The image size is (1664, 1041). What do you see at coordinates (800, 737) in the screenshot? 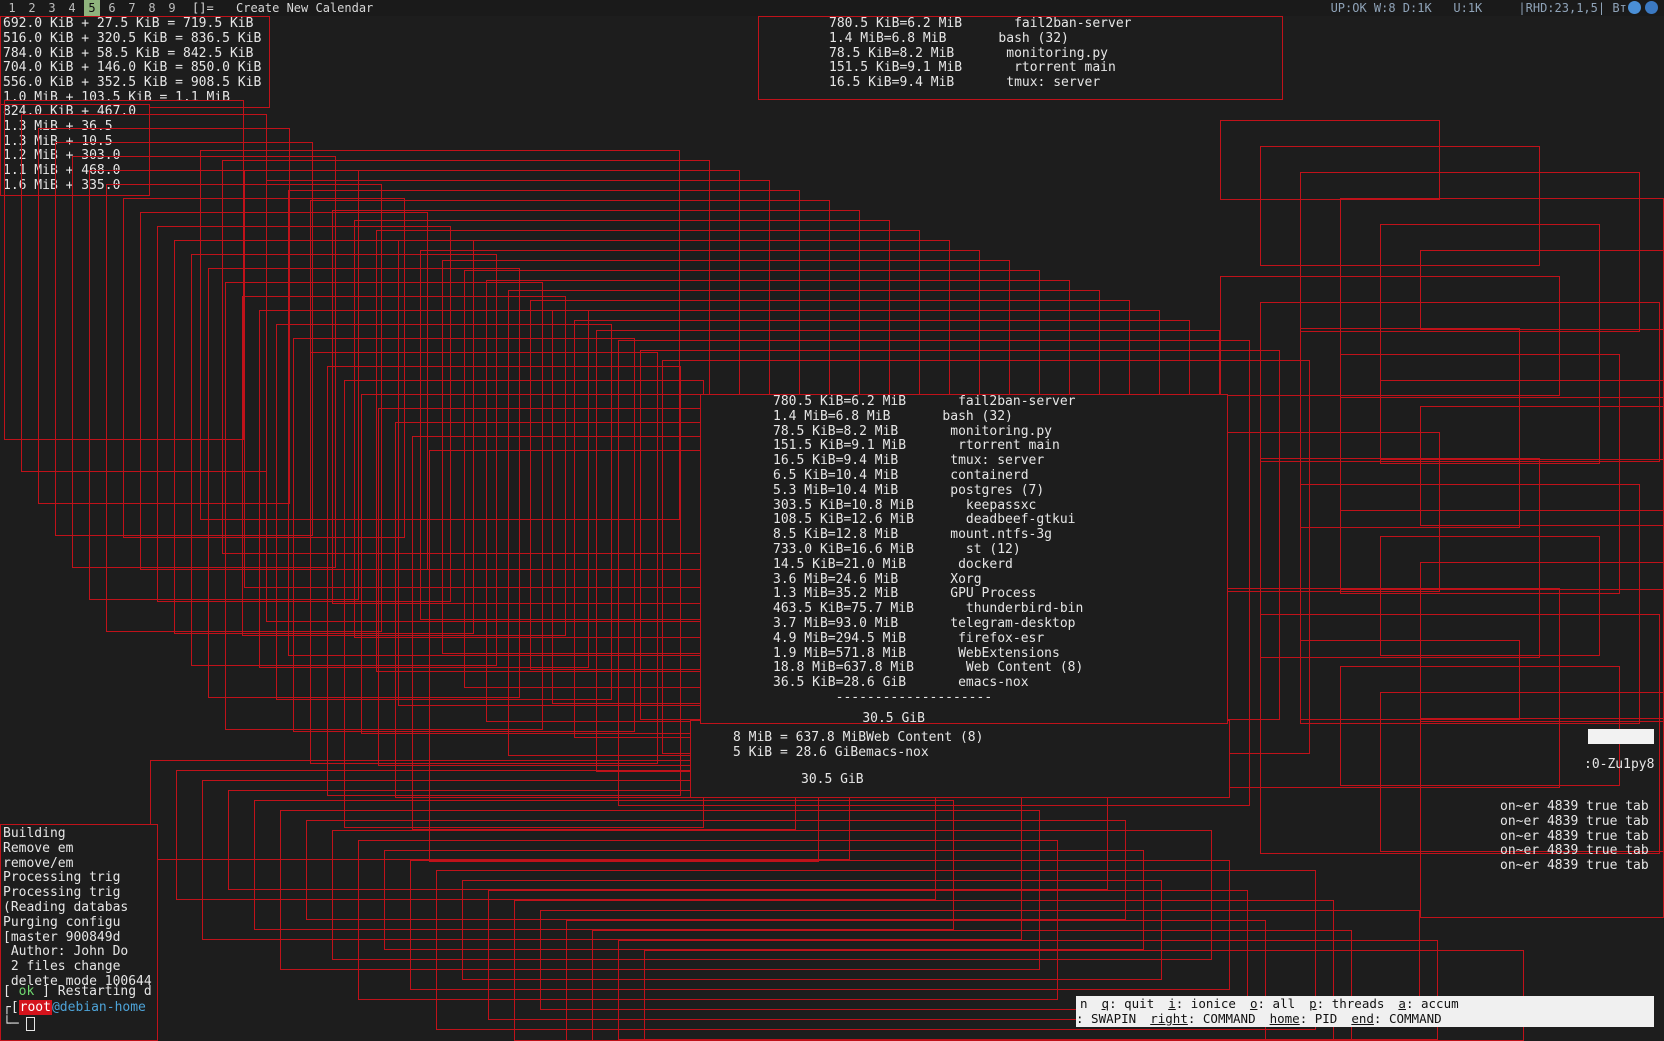
I see `tail-total-value: 8 MiB = 637.8 MiB` at bounding box center [800, 737].